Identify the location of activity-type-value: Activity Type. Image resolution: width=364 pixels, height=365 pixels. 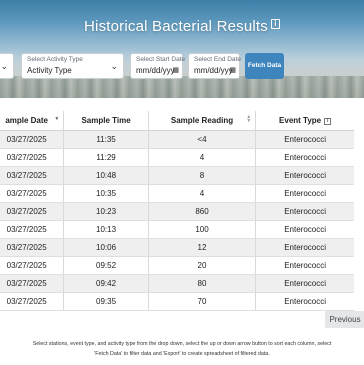
(49, 70).